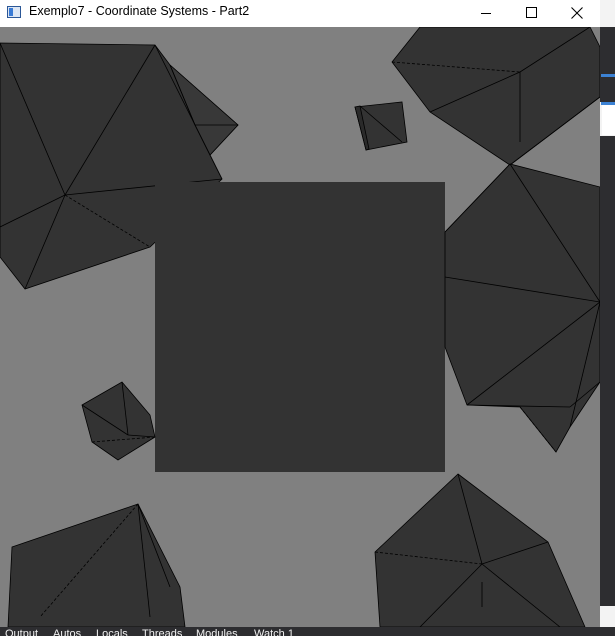  What do you see at coordinates (14, 12) in the screenshot?
I see `app-window-icon` at bounding box center [14, 12].